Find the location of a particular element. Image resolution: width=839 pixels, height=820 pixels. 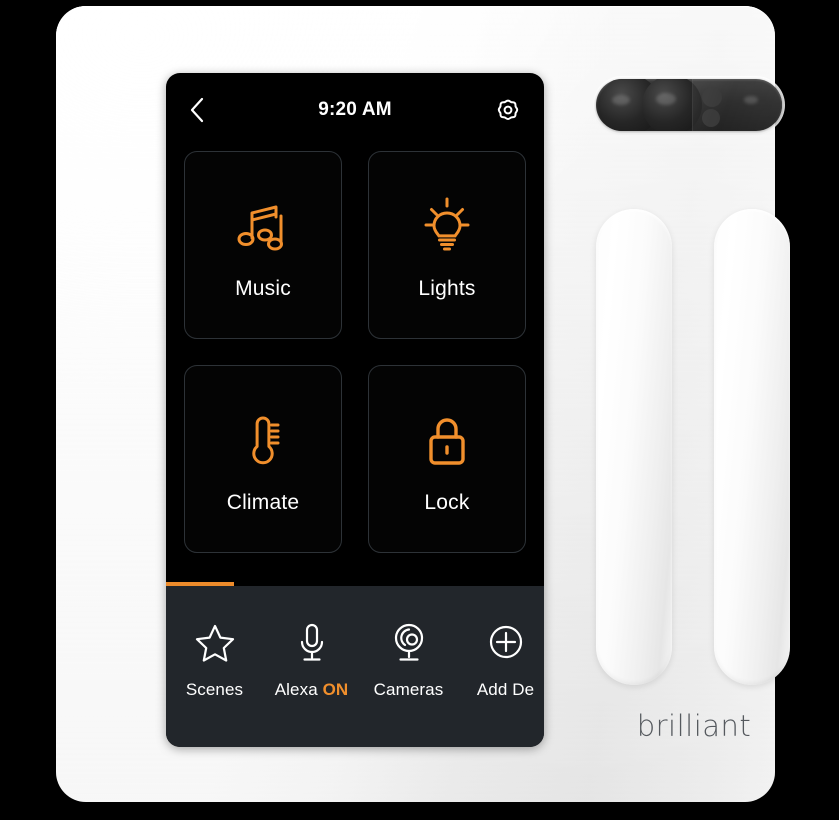

light-bulb-icon is located at coordinates (447, 226).